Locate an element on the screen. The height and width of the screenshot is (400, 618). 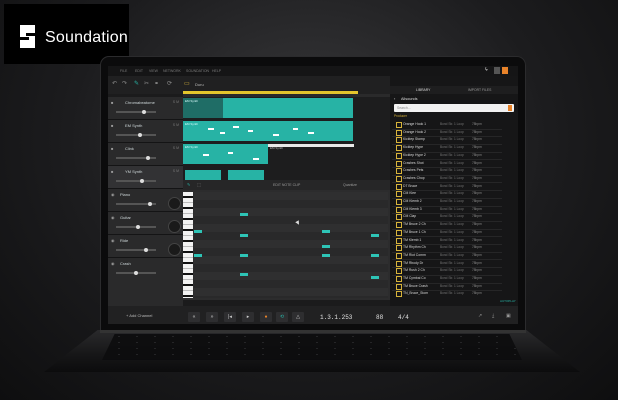
project-tab-label: Duru is located at coordinates (199, 84).